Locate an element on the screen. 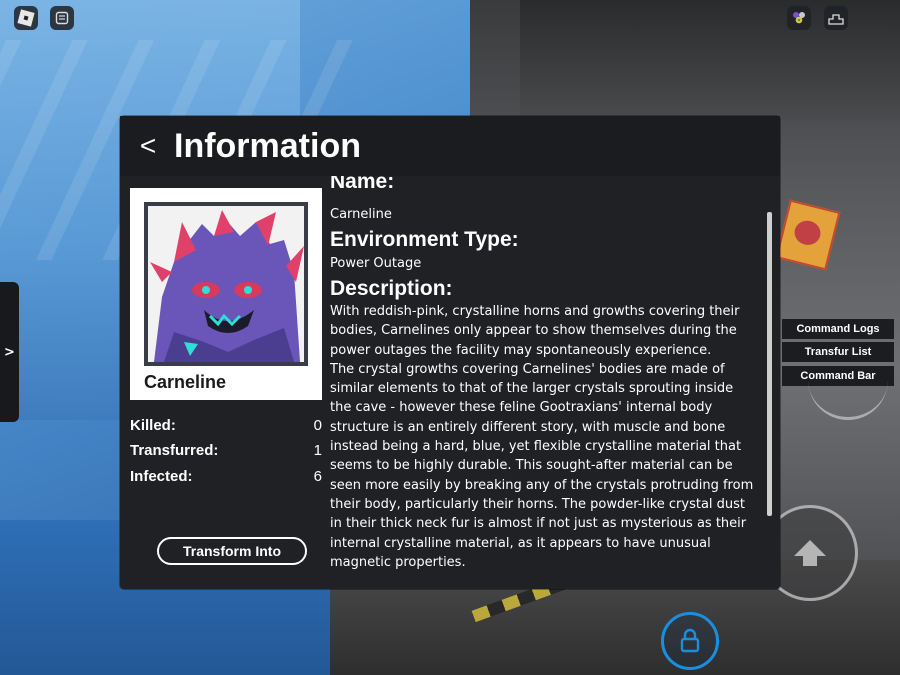 This screenshot has width=900, height=675. transfur-list-button: Transfur List is located at coordinates (838, 352).